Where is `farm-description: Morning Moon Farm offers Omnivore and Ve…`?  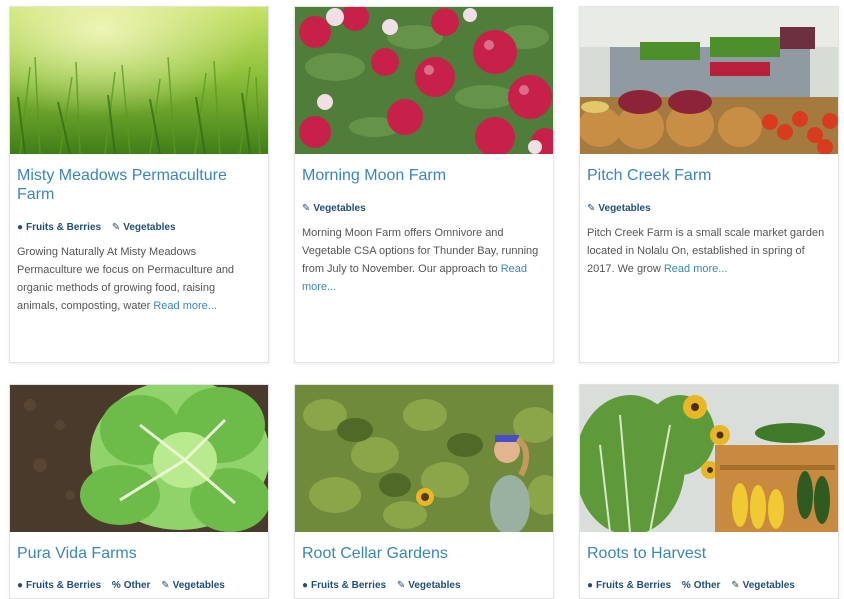
farm-description: Morning Moon Farm offers Omnivore and Ve… is located at coordinates (420, 260).